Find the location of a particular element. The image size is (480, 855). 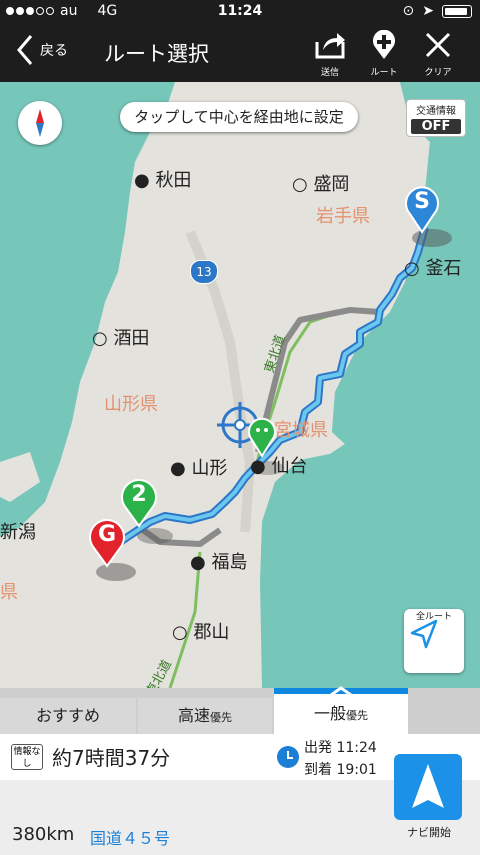

pref-iwate: 岩手県 is located at coordinates (343, 216).